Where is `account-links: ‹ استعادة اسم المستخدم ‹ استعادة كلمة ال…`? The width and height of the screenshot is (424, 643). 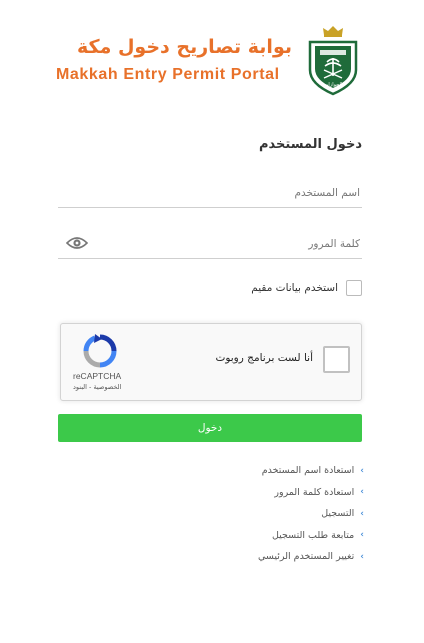
account-links: ‹ استعادة اسم المستخدم ‹ استعادة كلمة ال… is located at coordinates (311, 514).